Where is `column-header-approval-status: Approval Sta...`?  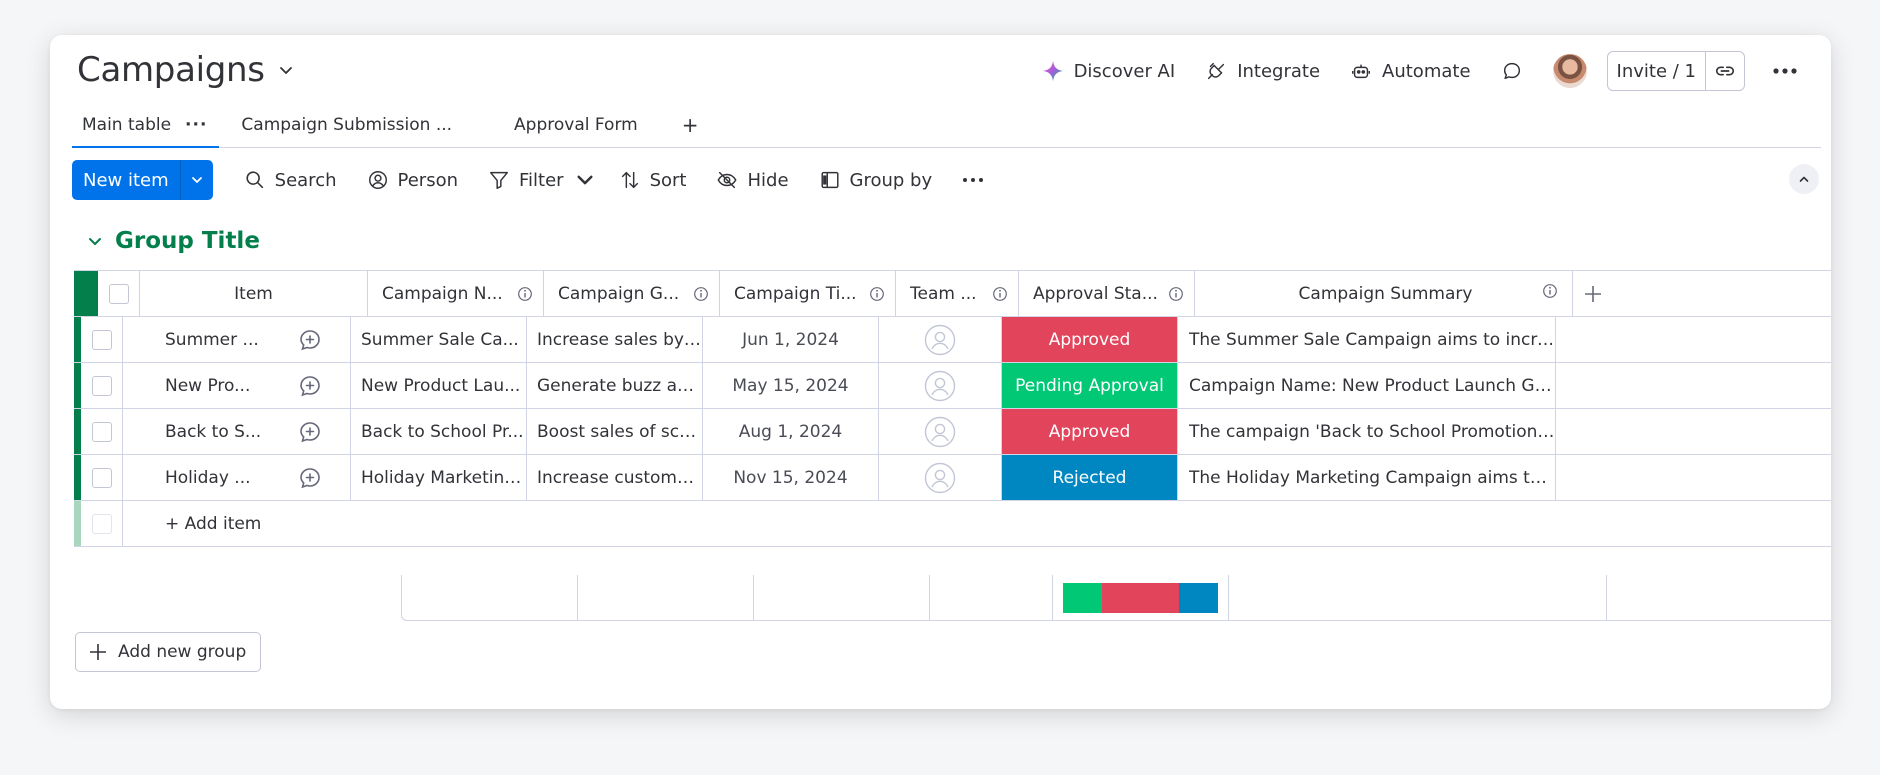 column-header-approval-status: Approval Sta... is located at coordinates (1107, 293).